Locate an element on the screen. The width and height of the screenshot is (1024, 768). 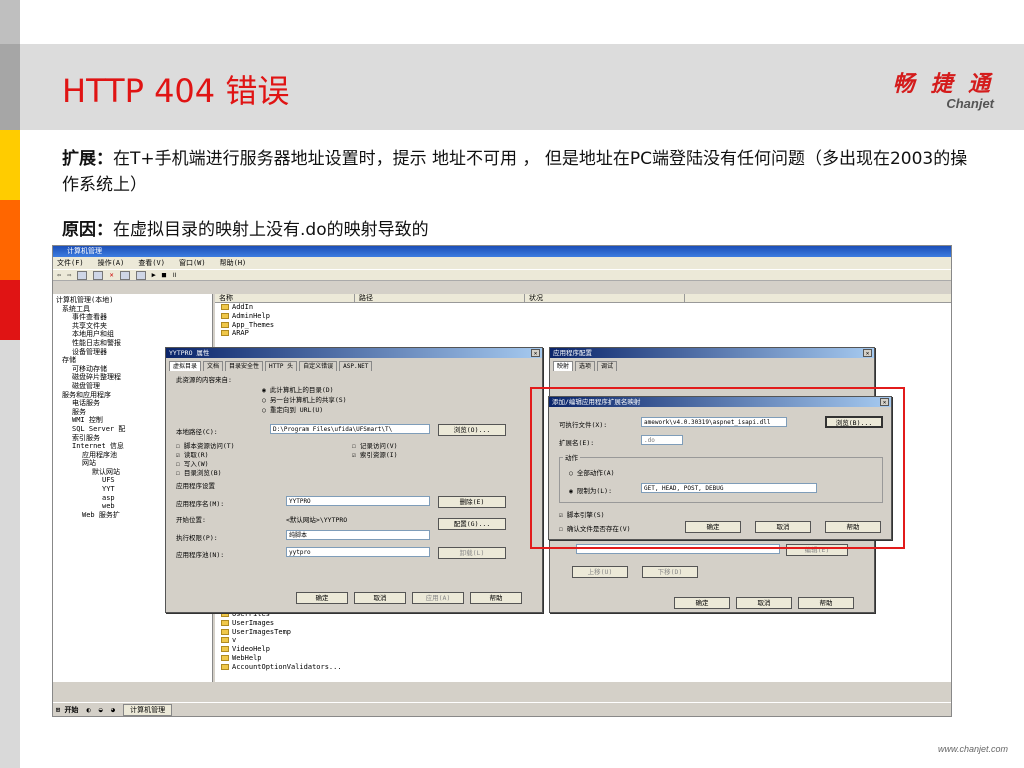
radio-local-dir: ◉ 此计算机上的目录(D) is located at coordinates (298, 389).